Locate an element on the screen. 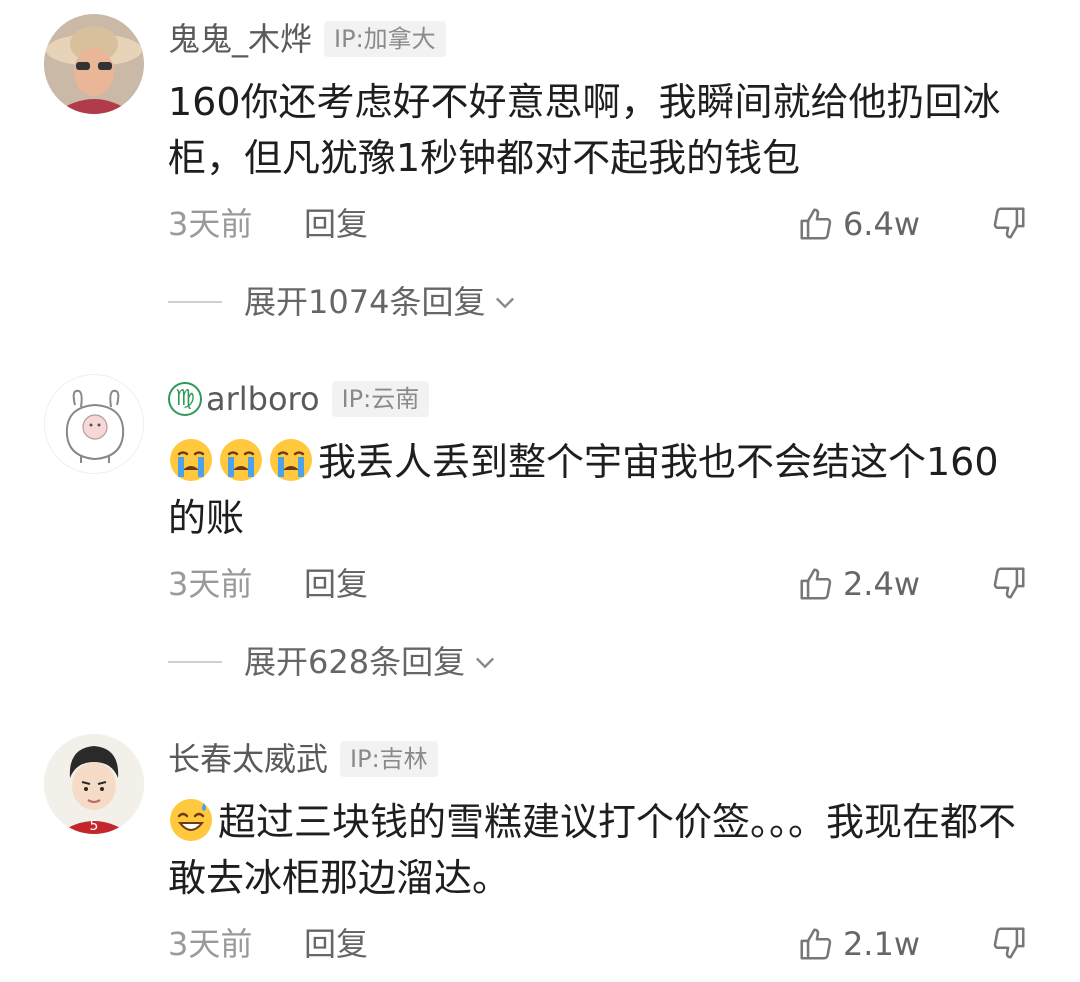 Image resolution: width=1080 pixels, height=982 pixels. like-button: 6.4w is located at coordinates (858, 224).